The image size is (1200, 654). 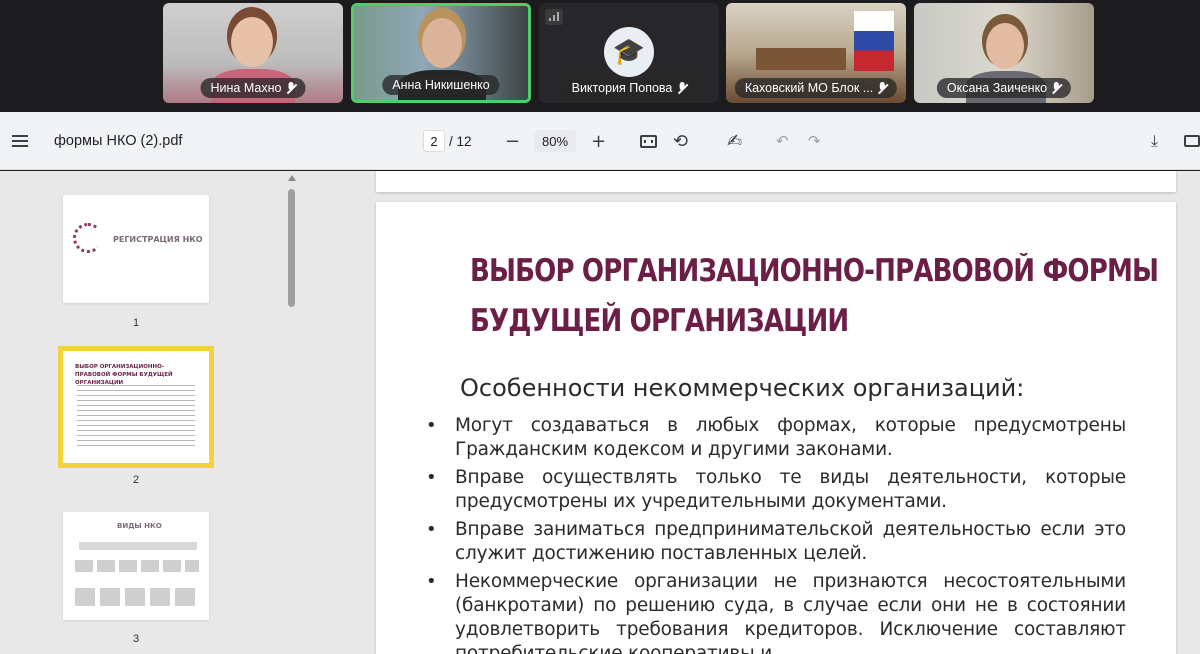 I want to click on flag, so click(x=874, y=41).